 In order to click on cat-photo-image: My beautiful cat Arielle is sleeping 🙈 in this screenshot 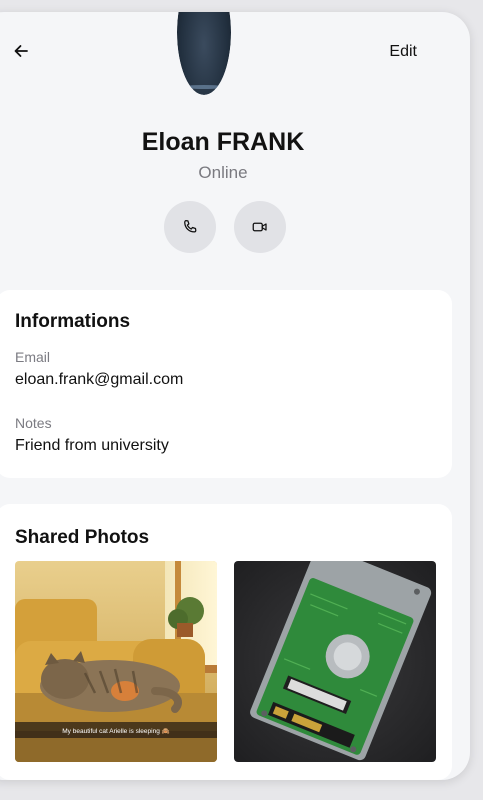, I will do `click(116, 661)`.